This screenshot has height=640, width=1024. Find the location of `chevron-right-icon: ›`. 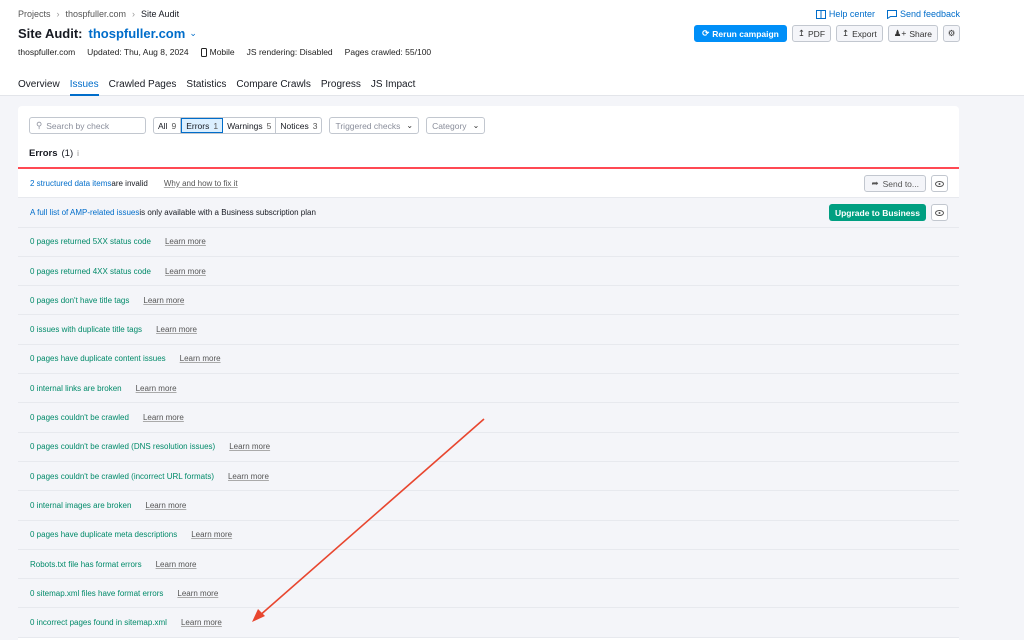

chevron-right-icon: › is located at coordinates (134, 14).